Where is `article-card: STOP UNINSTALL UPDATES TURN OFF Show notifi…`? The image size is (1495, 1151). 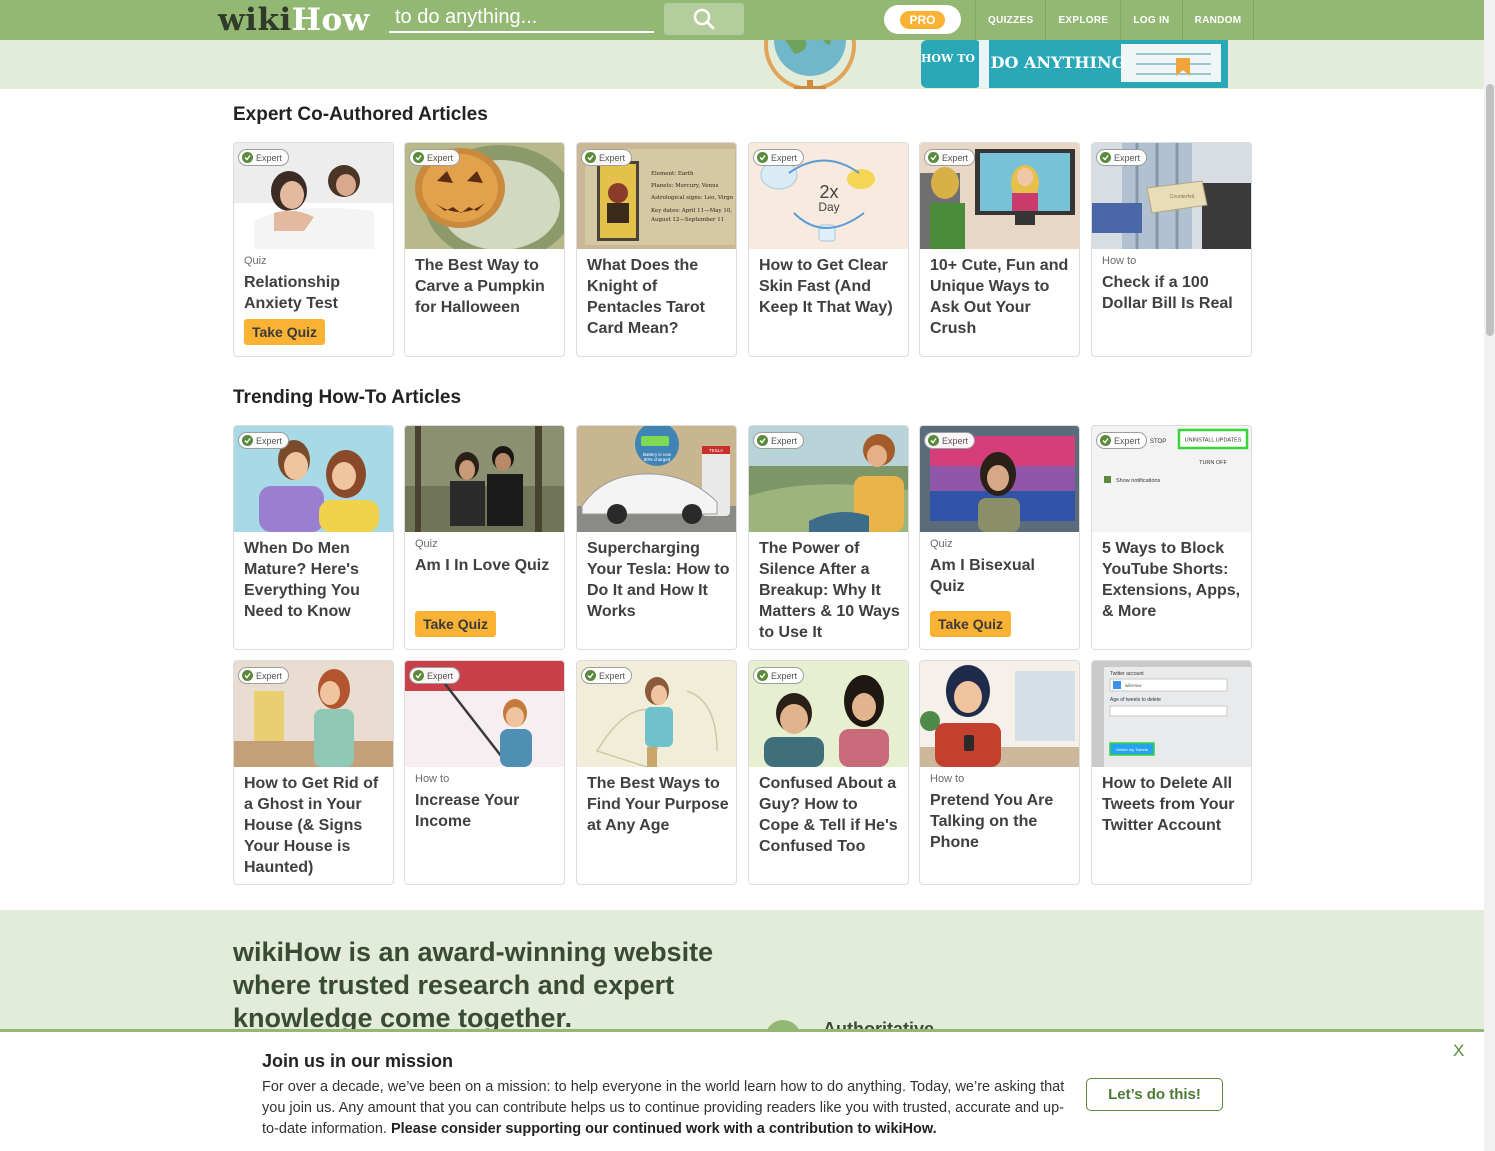
article-card: STOP UNINSTALL UPDATES TURN OFF Show notifi… is located at coordinates (1171, 537).